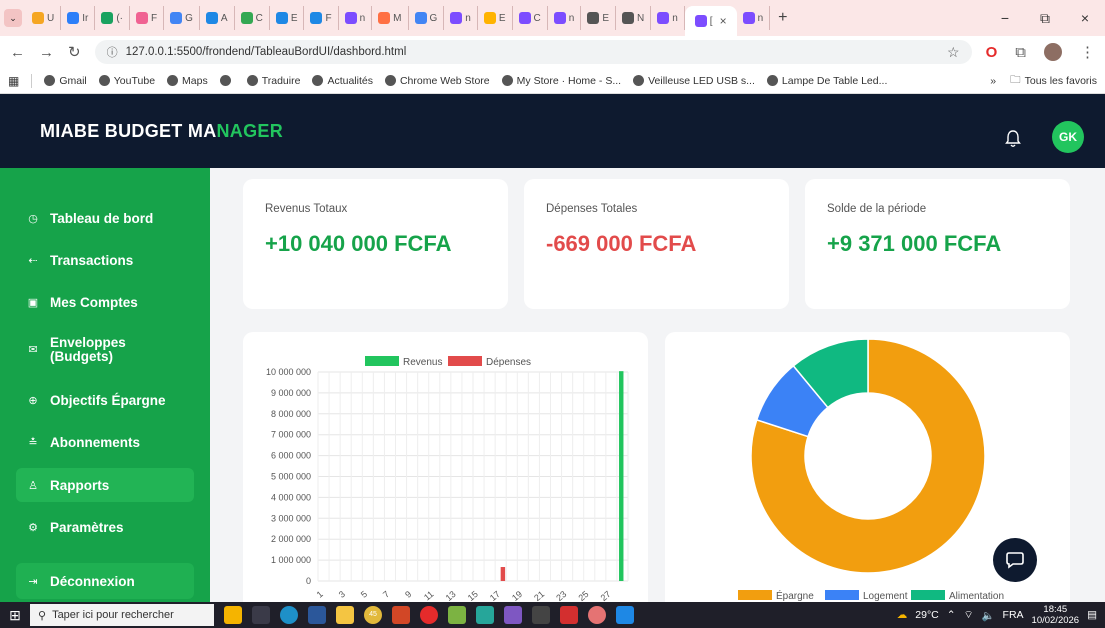 Image resolution: width=1105 pixels, height=628 pixels. Describe the element at coordinates (710, 21) in the screenshot. I see `active-tab: [×` at that location.